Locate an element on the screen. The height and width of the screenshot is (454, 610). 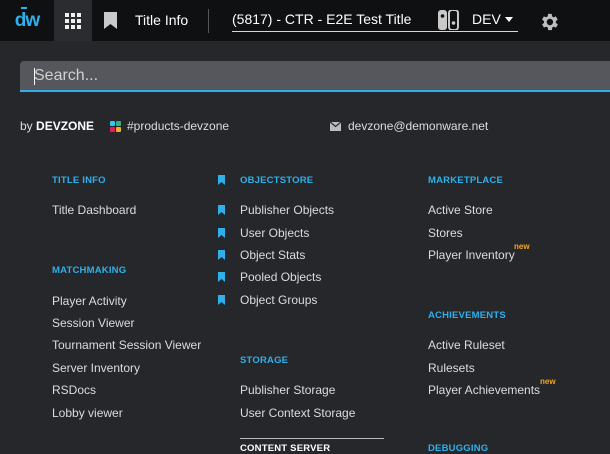
link-pooled-objects: Pooled Objects is located at coordinates (280, 277).